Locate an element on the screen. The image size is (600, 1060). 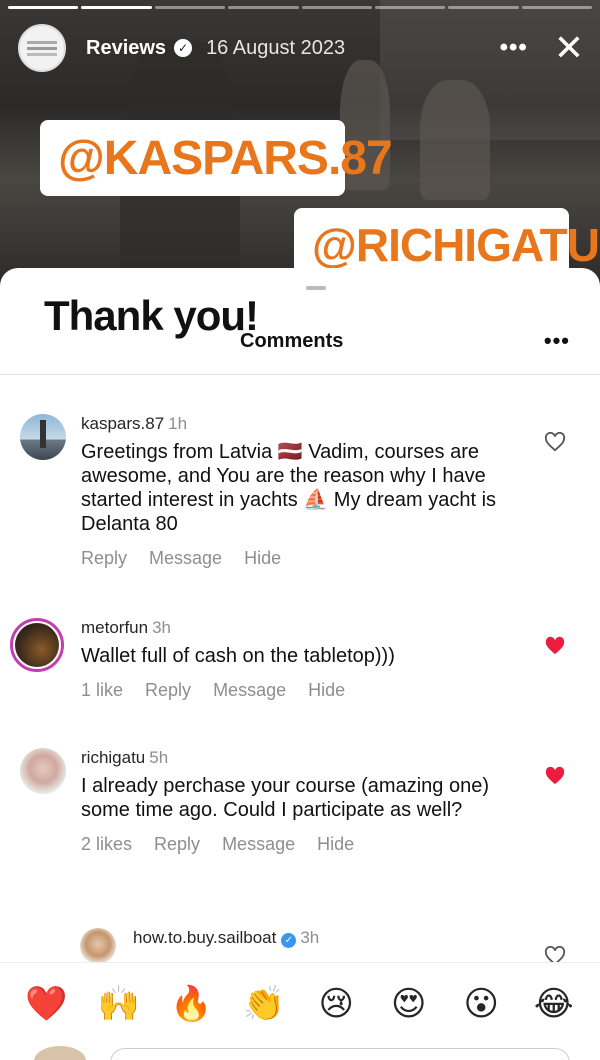
laughing-emoji-button: 😂 is located at coordinates (554, 1004).